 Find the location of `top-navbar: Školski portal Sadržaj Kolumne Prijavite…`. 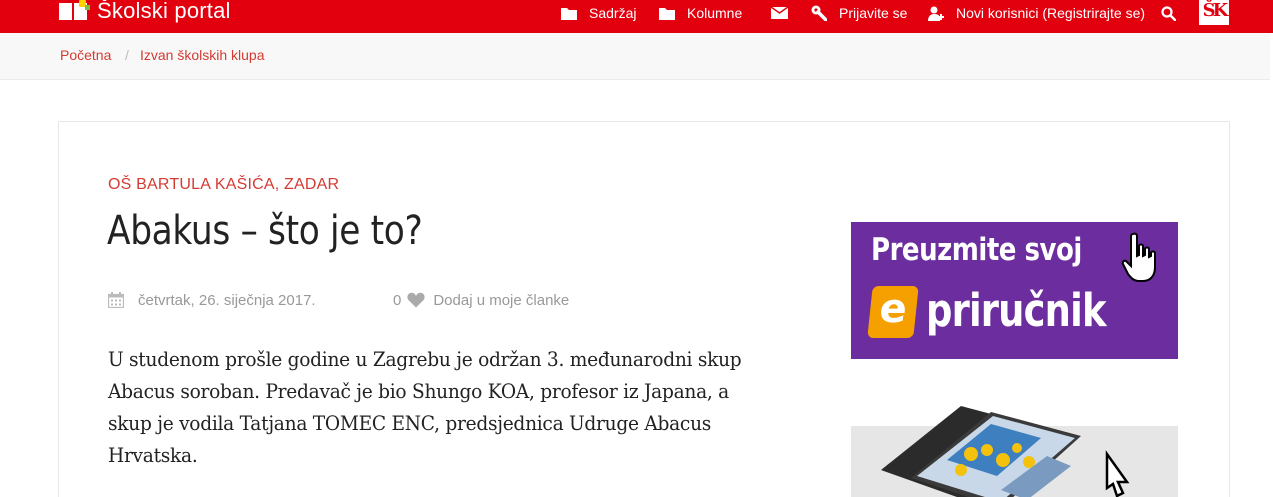

top-navbar: Školski portal Sadržaj Kolumne Prijavite… is located at coordinates (636, 16).